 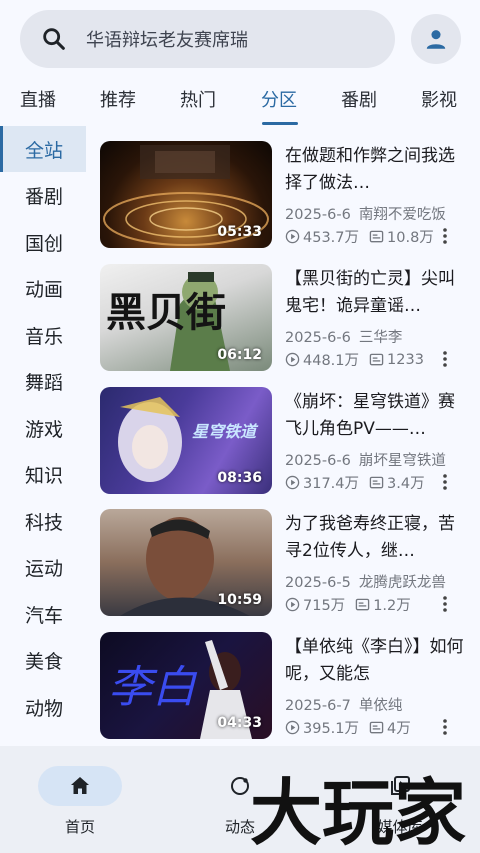 I want to click on sidebar-item-animation: 动画, so click(x=43, y=288).